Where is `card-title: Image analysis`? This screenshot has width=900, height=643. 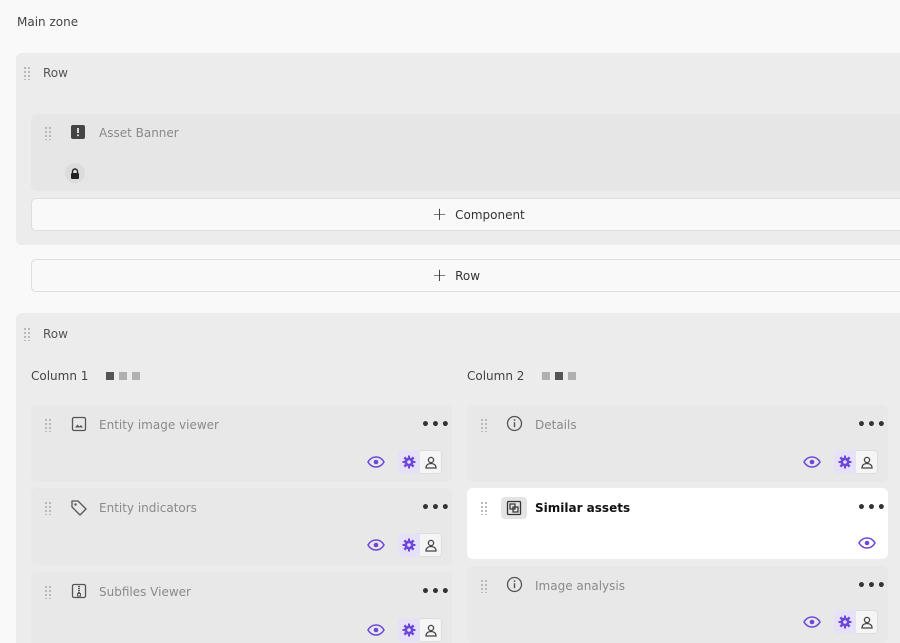
card-title: Image analysis is located at coordinates (580, 586).